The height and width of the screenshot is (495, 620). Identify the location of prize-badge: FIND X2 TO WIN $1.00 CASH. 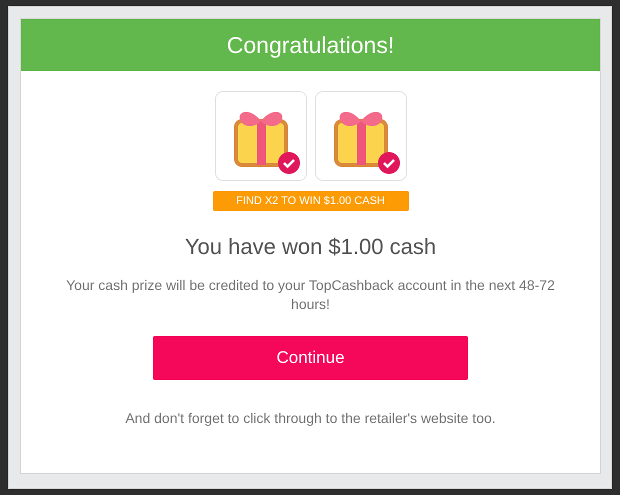
(310, 201).